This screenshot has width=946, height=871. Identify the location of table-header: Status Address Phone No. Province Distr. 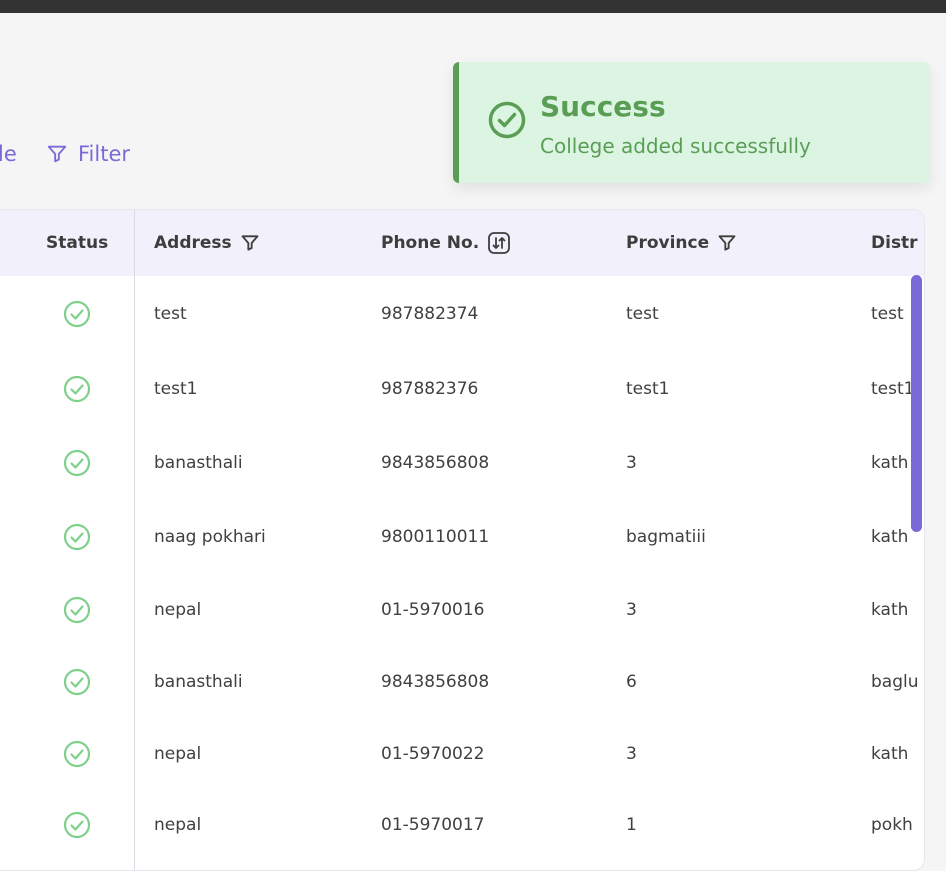
(462, 243).